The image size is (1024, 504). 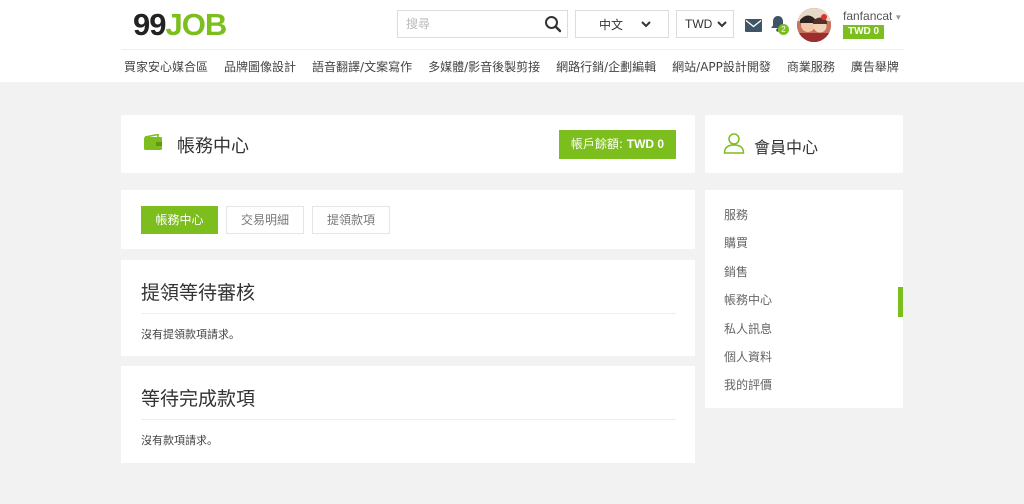 What do you see at coordinates (804, 303) in the screenshot?
I see `sidebar-item-account-center: 帳務中心` at bounding box center [804, 303].